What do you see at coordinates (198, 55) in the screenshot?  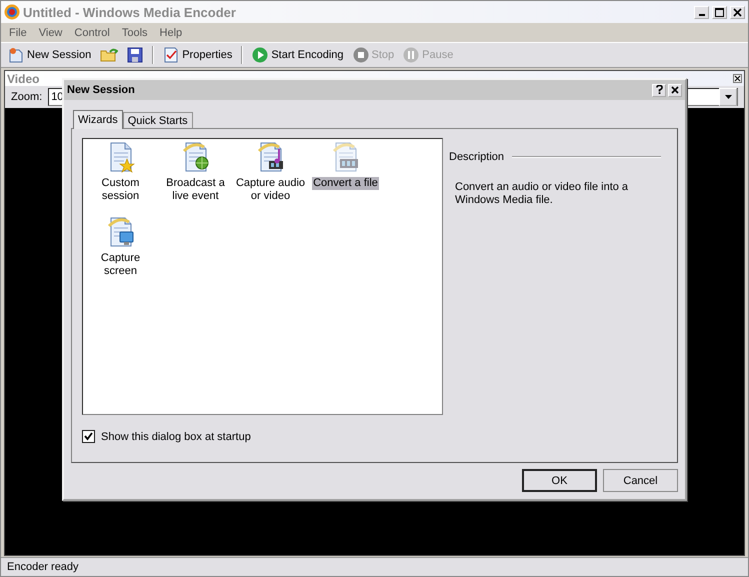 I see `toolbar-button: Properties` at bounding box center [198, 55].